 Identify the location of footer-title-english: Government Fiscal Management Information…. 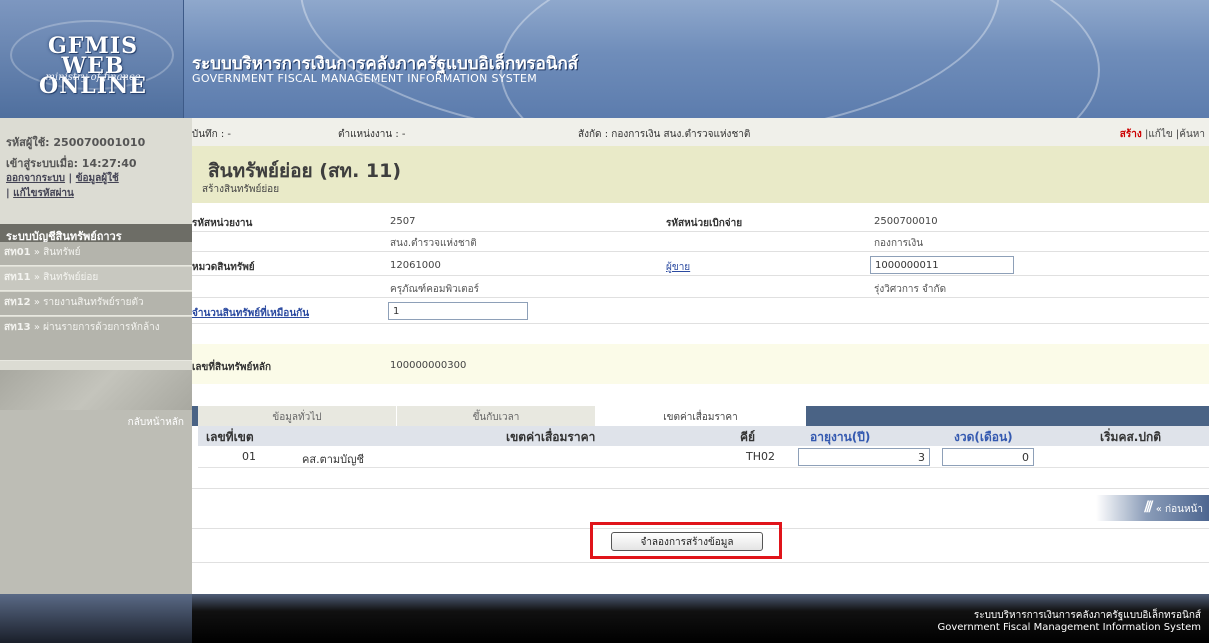
(1069, 627).